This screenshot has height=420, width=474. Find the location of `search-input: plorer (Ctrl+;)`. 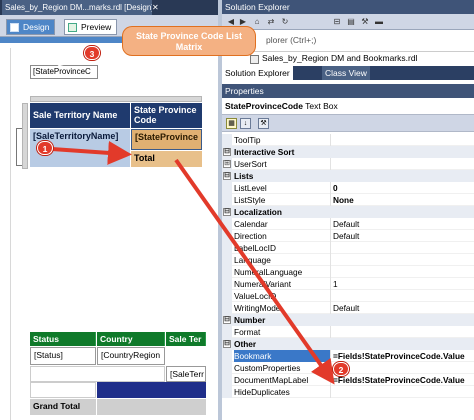

search-input: plorer (Ctrl+;) is located at coordinates (291, 40).